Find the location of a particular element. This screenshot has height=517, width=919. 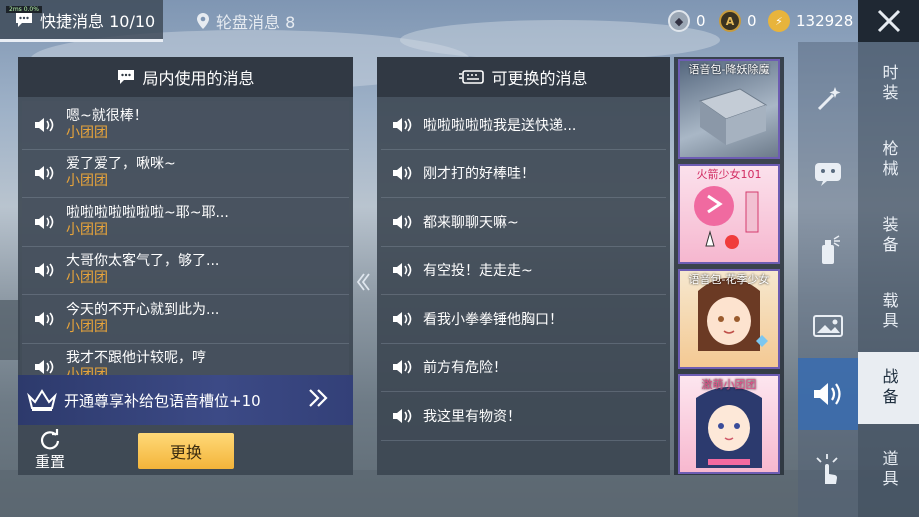

double-chevron-left-icon is located at coordinates (363, 282).